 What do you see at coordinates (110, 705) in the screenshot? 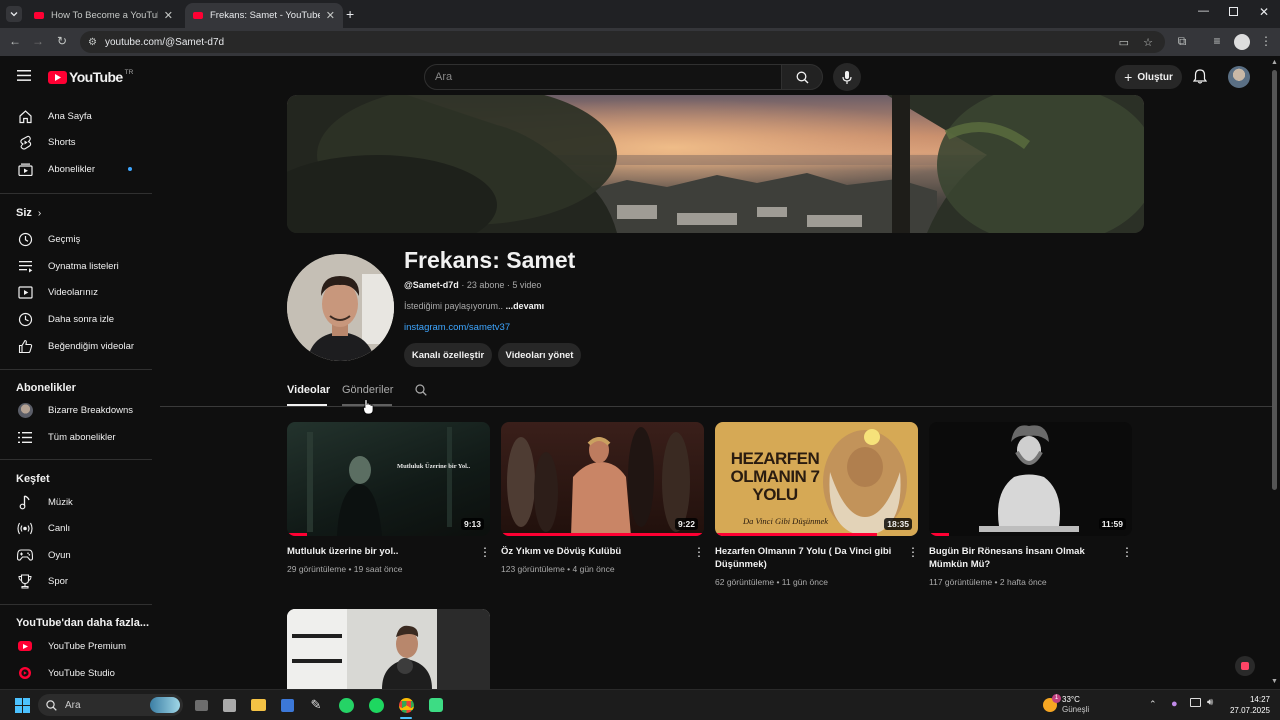
I see `taskbar-search: Ara` at bounding box center [110, 705].